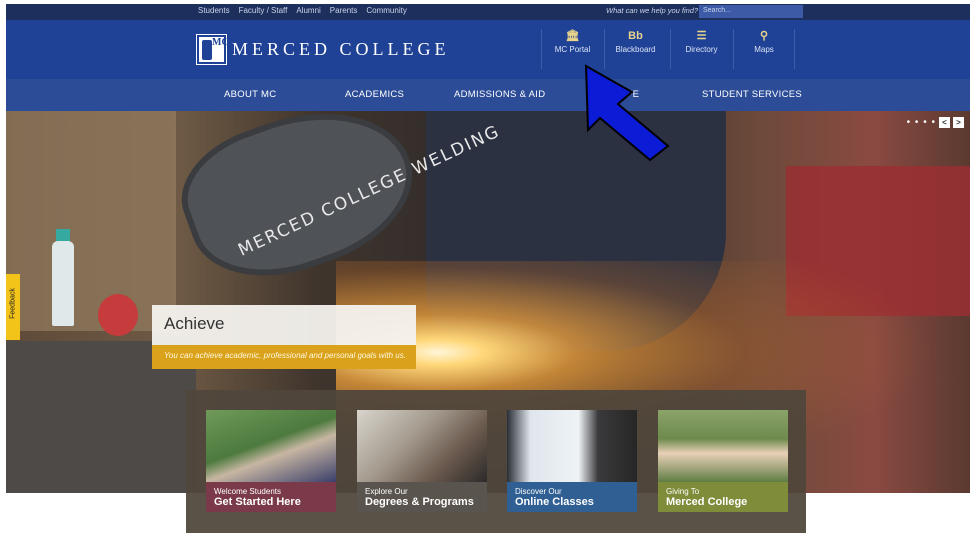 This screenshot has height=533, width=976. I want to click on college-logo: MC, so click(212, 49).